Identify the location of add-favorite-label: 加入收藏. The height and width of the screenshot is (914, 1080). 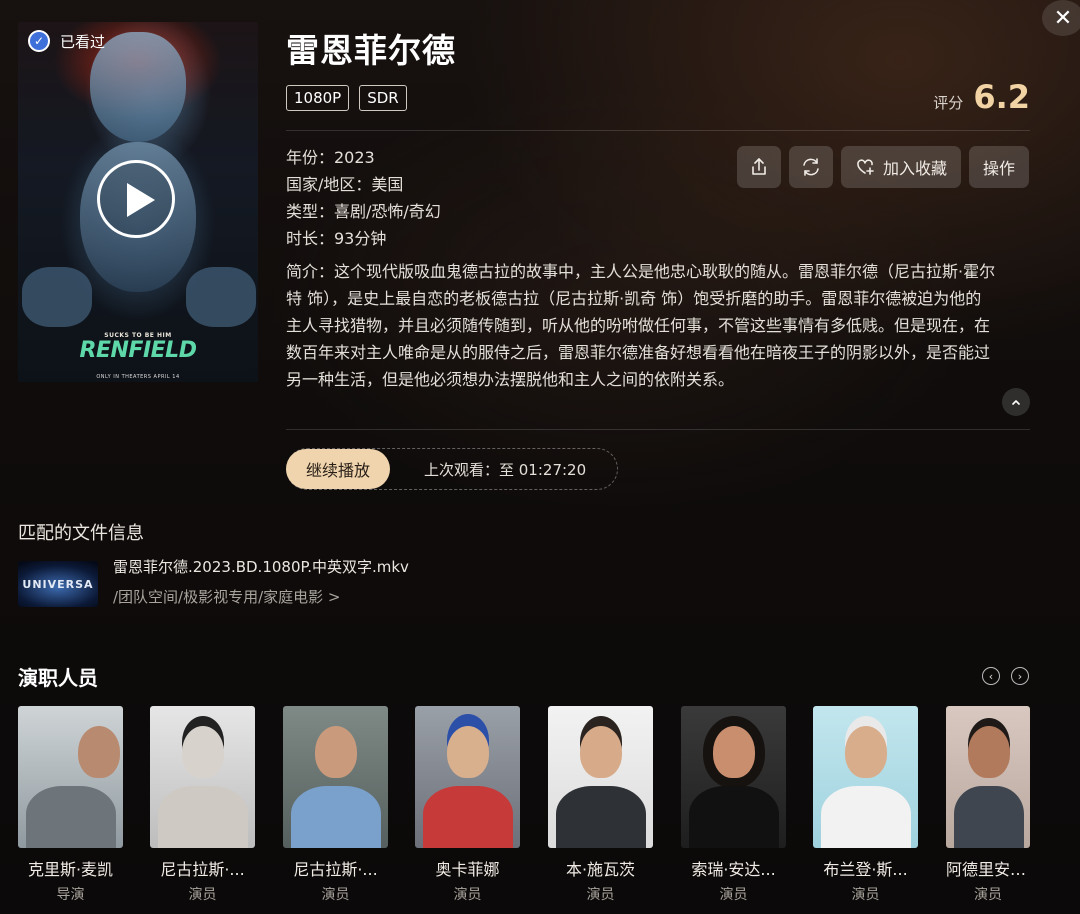
(915, 168).